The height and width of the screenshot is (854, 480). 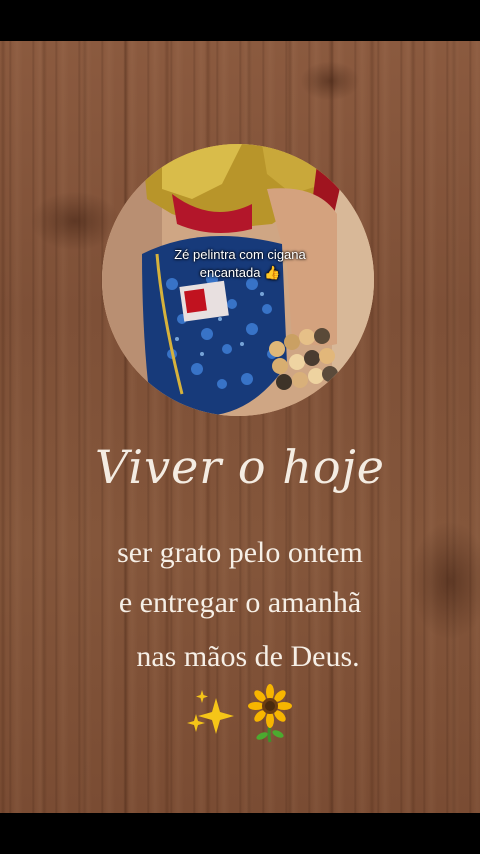 What do you see at coordinates (240, 602) in the screenshot?
I see `quote-line-2: e entregar o amanhã` at bounding box center [240, 602].